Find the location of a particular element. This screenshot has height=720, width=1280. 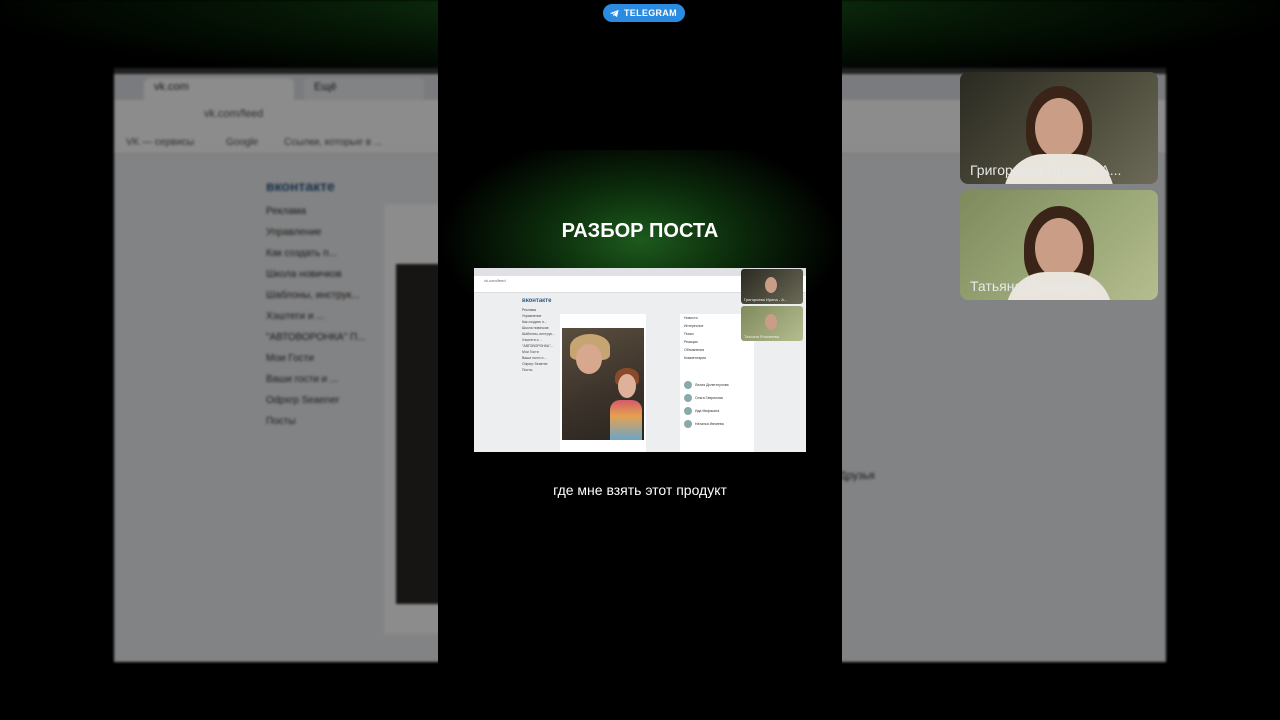

mini-feed-post is located at coordinates (603, 383).